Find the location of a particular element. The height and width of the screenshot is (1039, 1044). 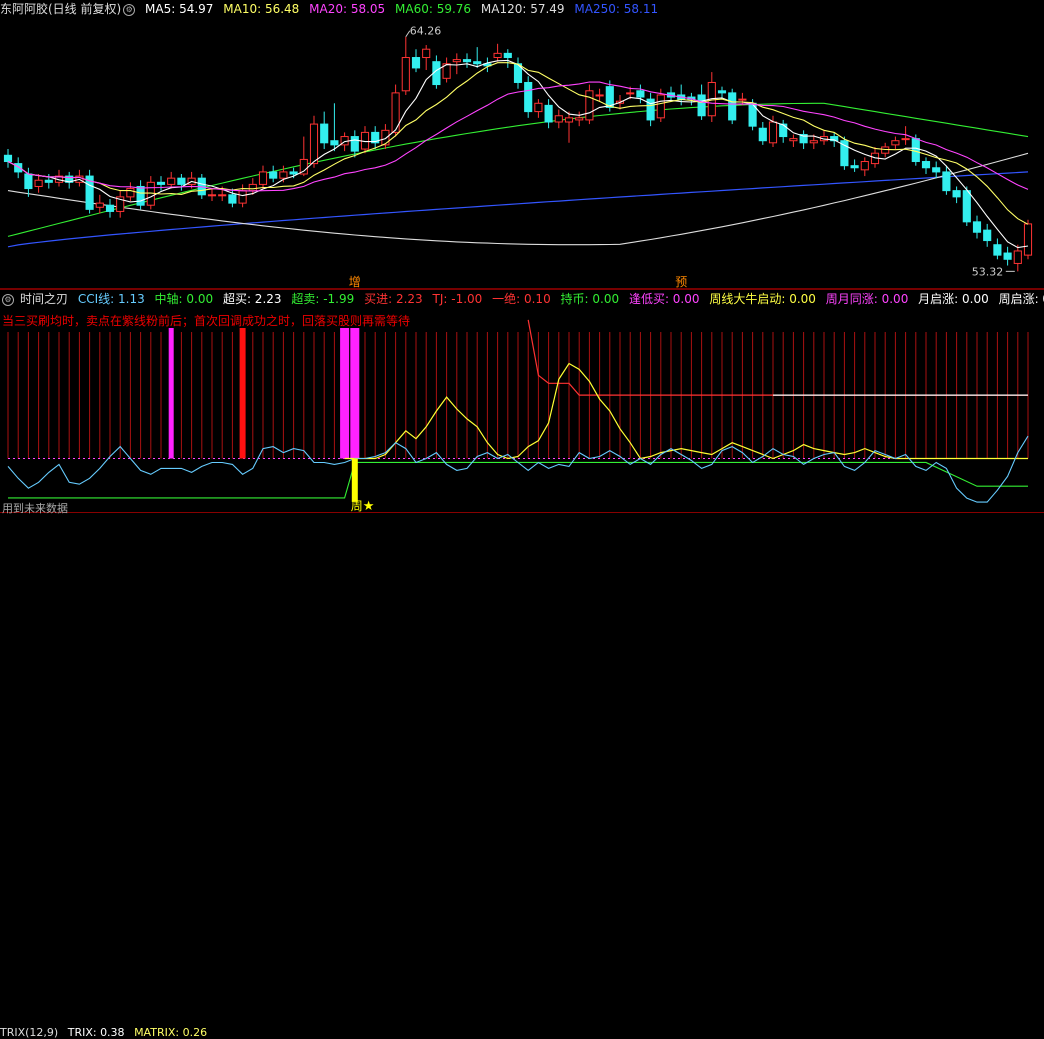

stock-title: 东阿阿胶(日线 前复权) is located at coordinates (61, 9).